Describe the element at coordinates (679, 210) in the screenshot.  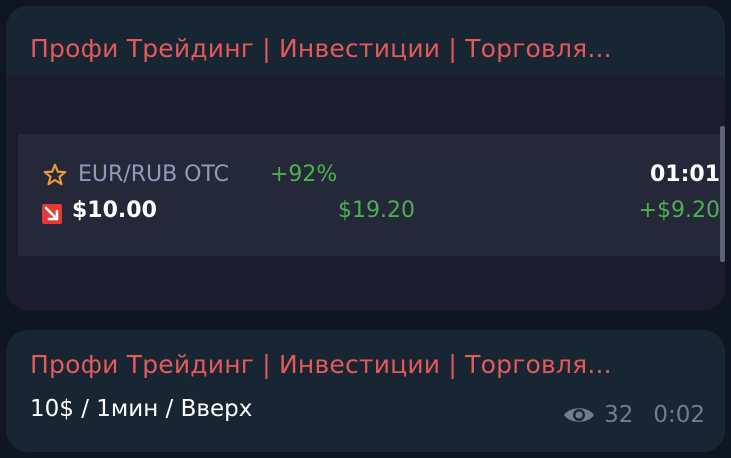
I see `trade-profit: +$9.20` at that location.